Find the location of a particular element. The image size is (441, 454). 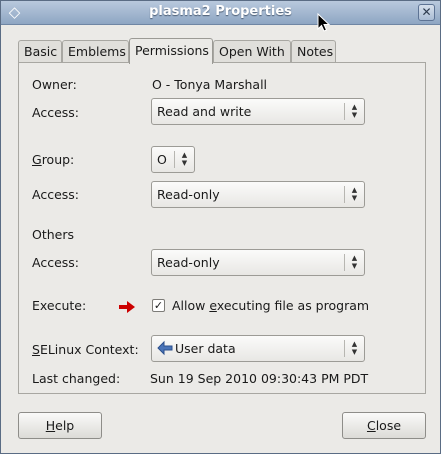

group-value: O is located at coordinates (162, 159).